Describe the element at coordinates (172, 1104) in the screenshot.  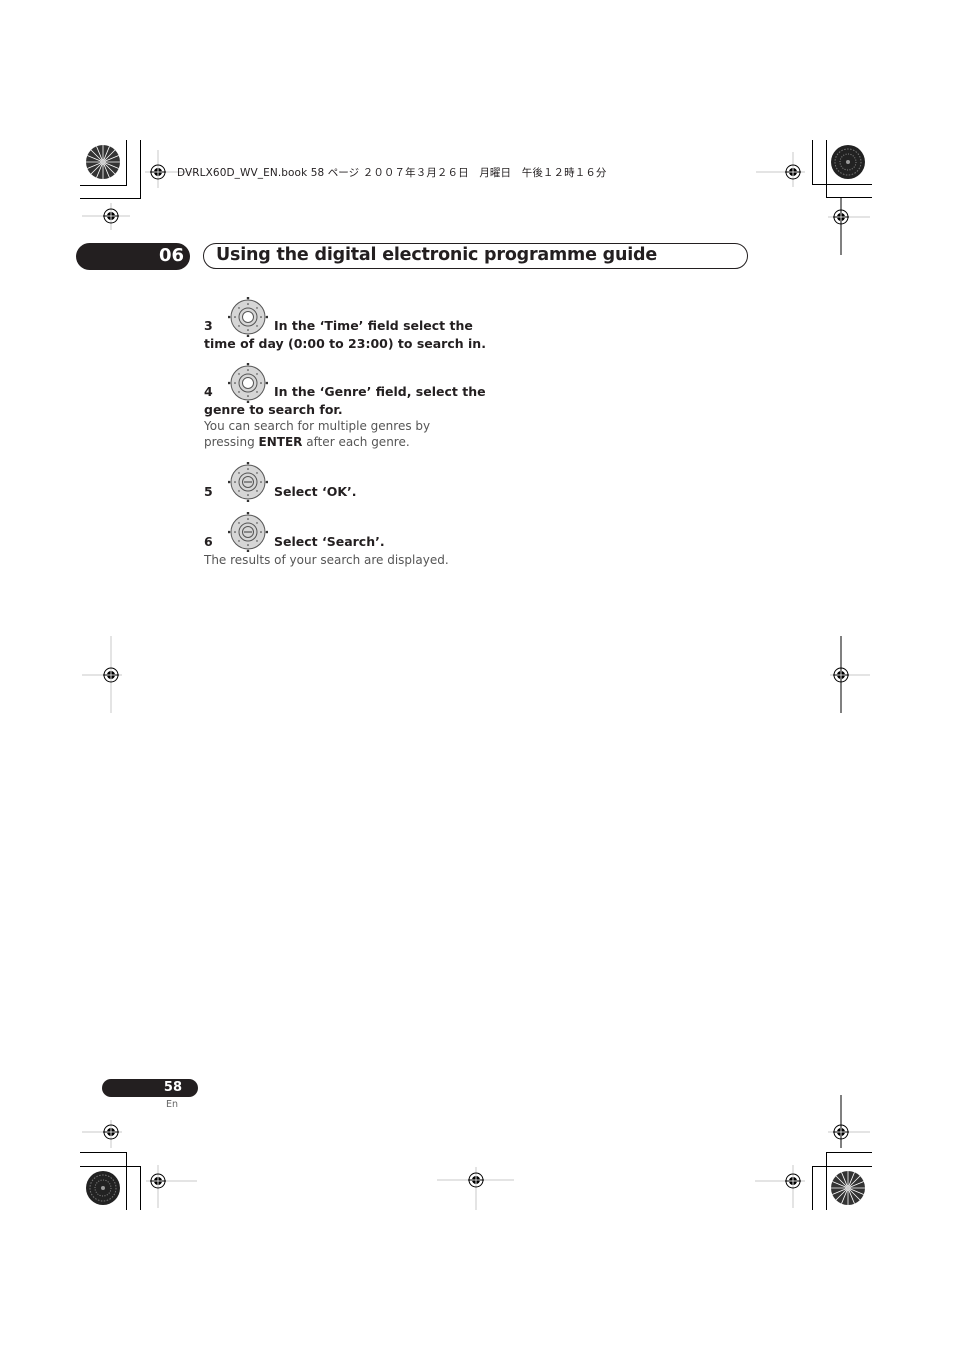
I see `language-code: En` at that location.